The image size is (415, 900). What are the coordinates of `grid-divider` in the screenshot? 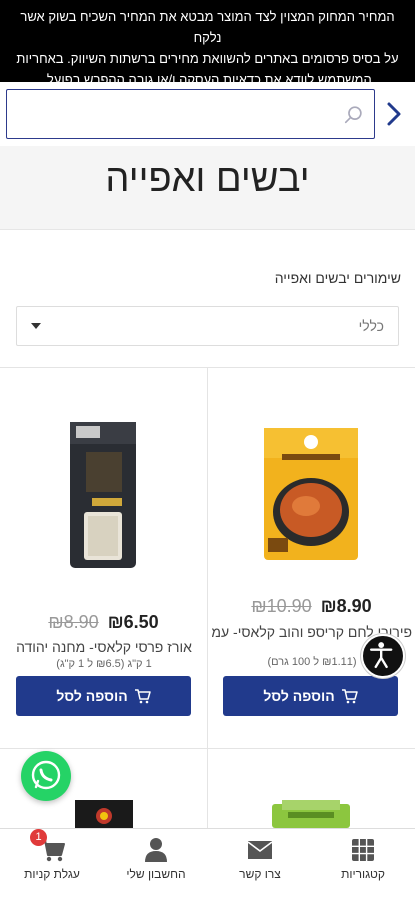 It's located at (207, 748).